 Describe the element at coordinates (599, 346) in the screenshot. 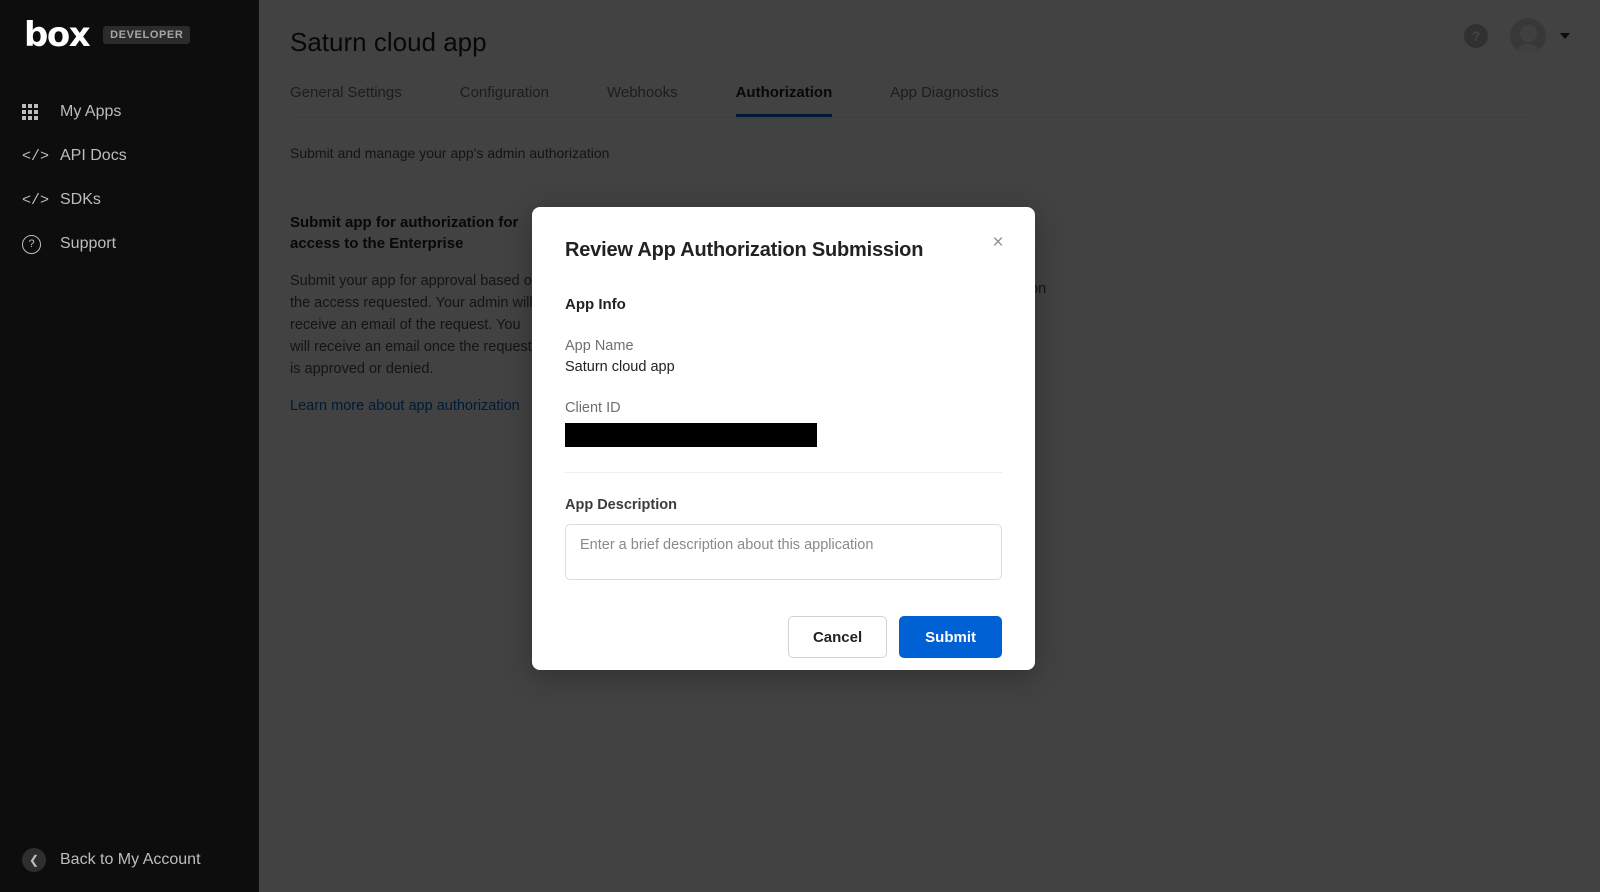

I see `app-name-label: App Name` at that location.